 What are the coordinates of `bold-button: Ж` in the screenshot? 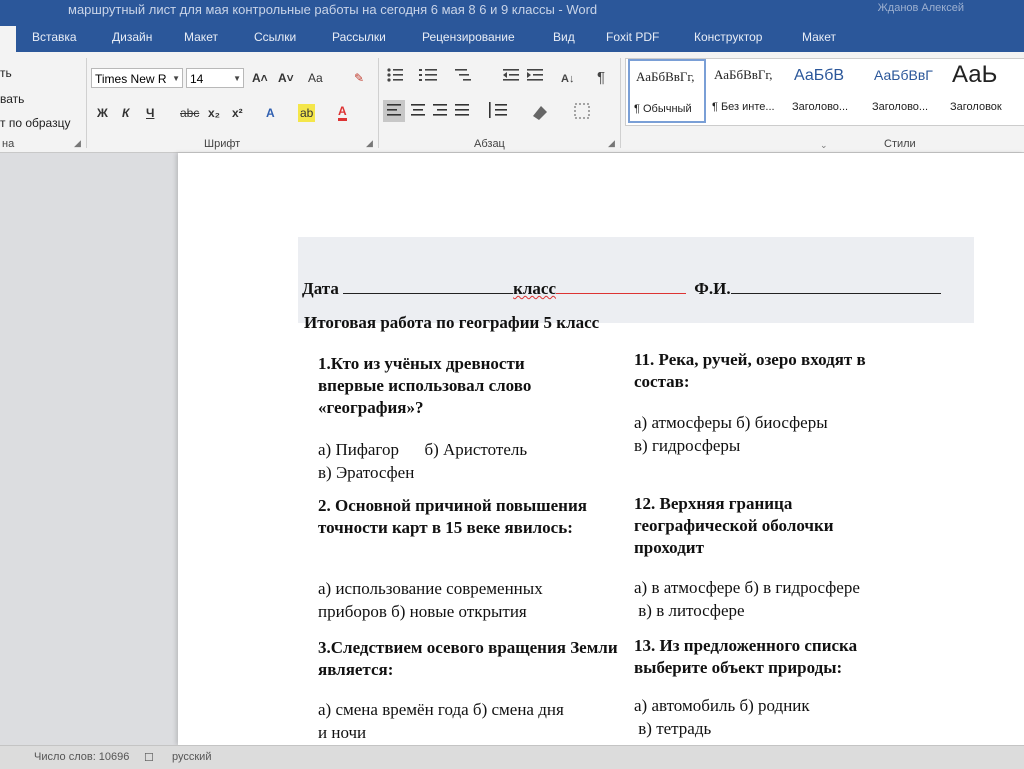 It's located at (102, 113).